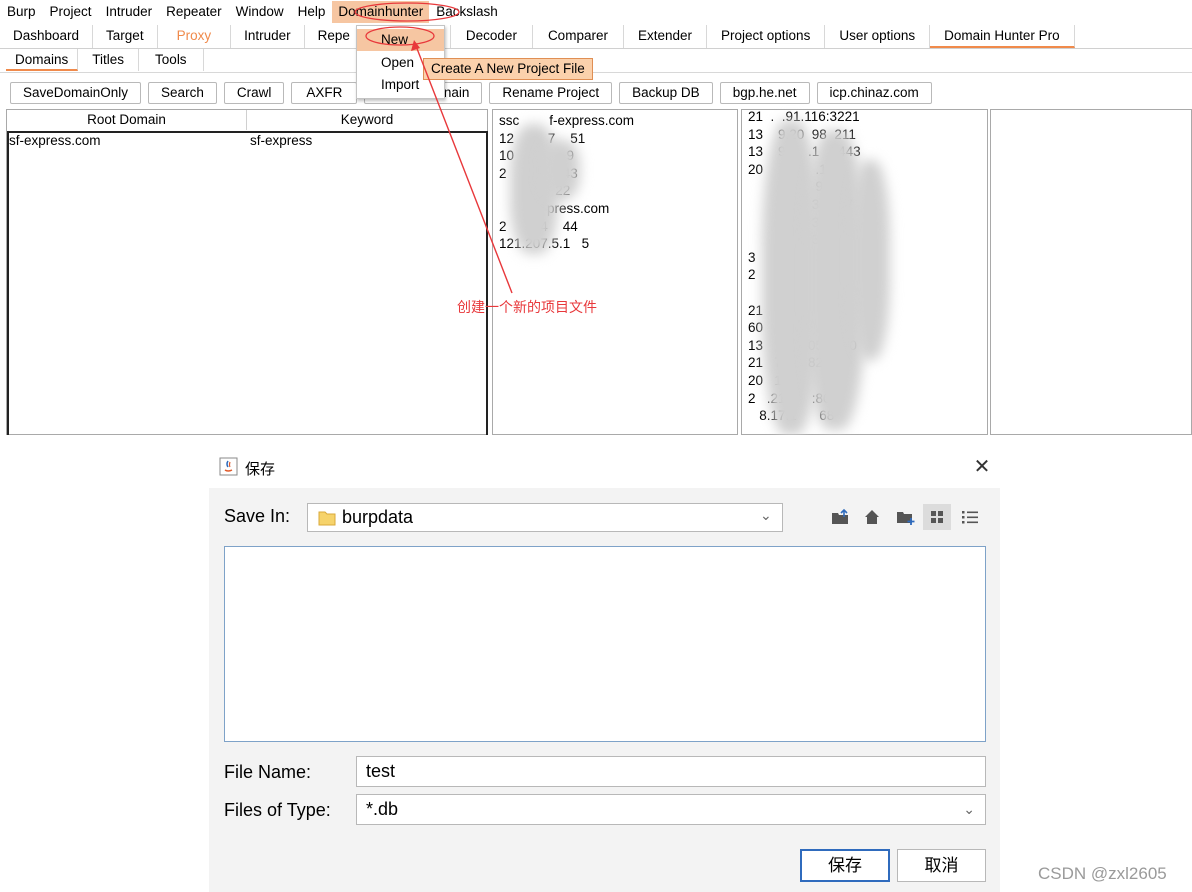 This screenshot has height=892, width=1192. I want to click on grid-view-icon, so click(937, 517).